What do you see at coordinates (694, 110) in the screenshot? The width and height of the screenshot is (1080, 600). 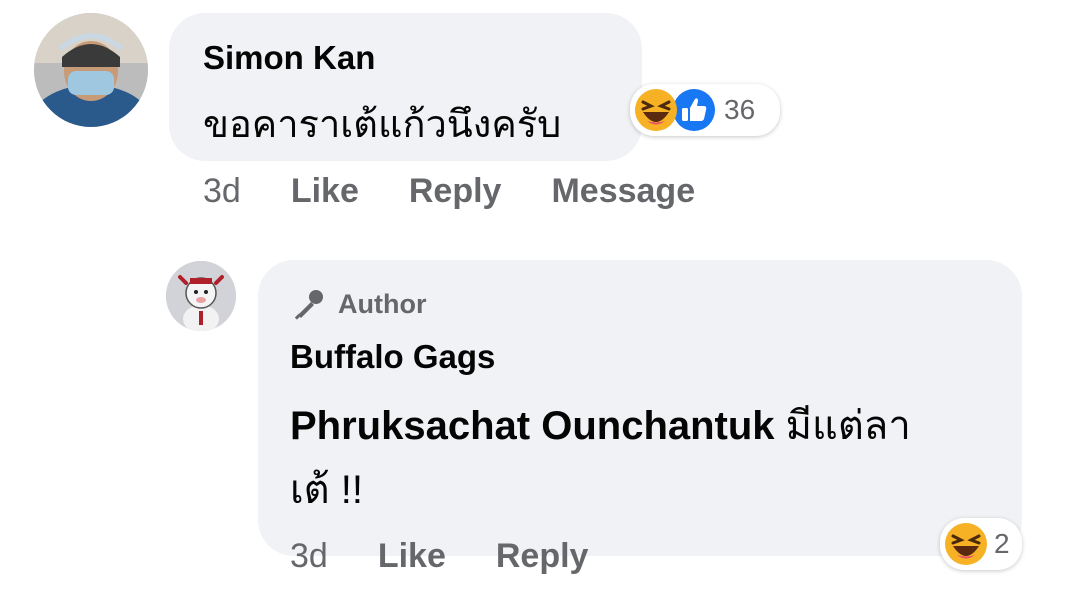 I see `like-thumb-icon` at bounding box center [694, 110].